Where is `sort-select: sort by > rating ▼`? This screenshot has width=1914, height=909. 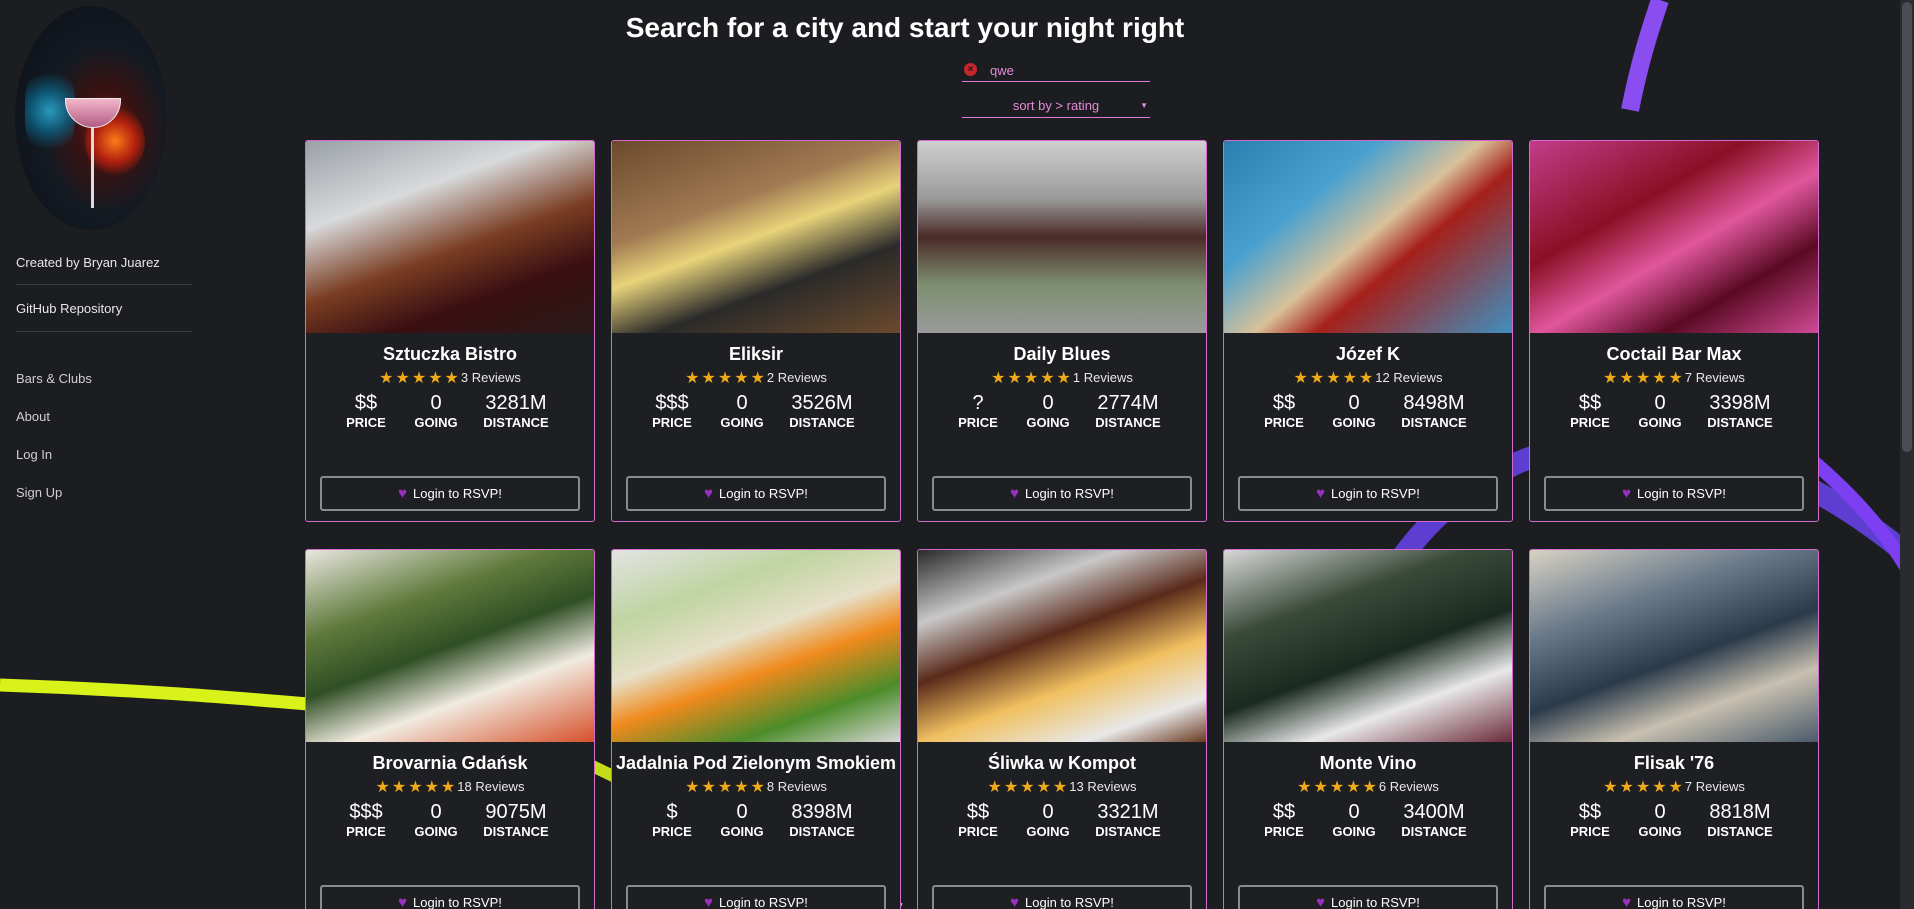 sort-select: sort by > rating ▼ is located at coordinates (1056, 107).